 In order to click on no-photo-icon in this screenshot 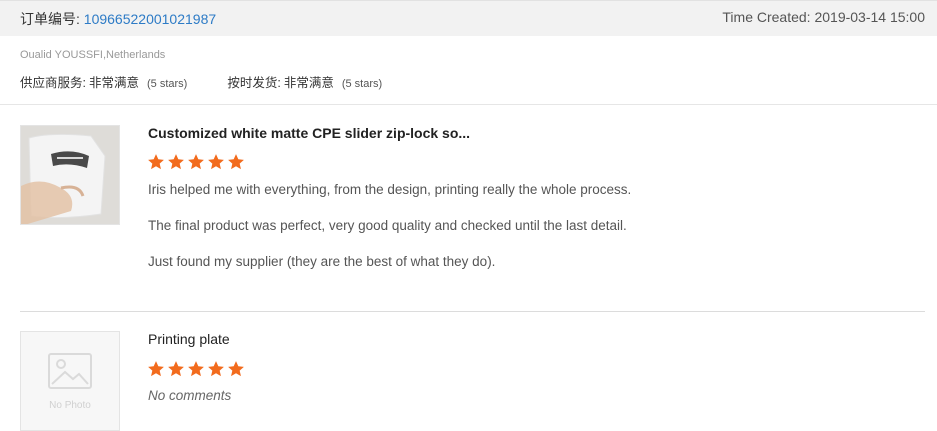, I will do `click(70, 371)`.